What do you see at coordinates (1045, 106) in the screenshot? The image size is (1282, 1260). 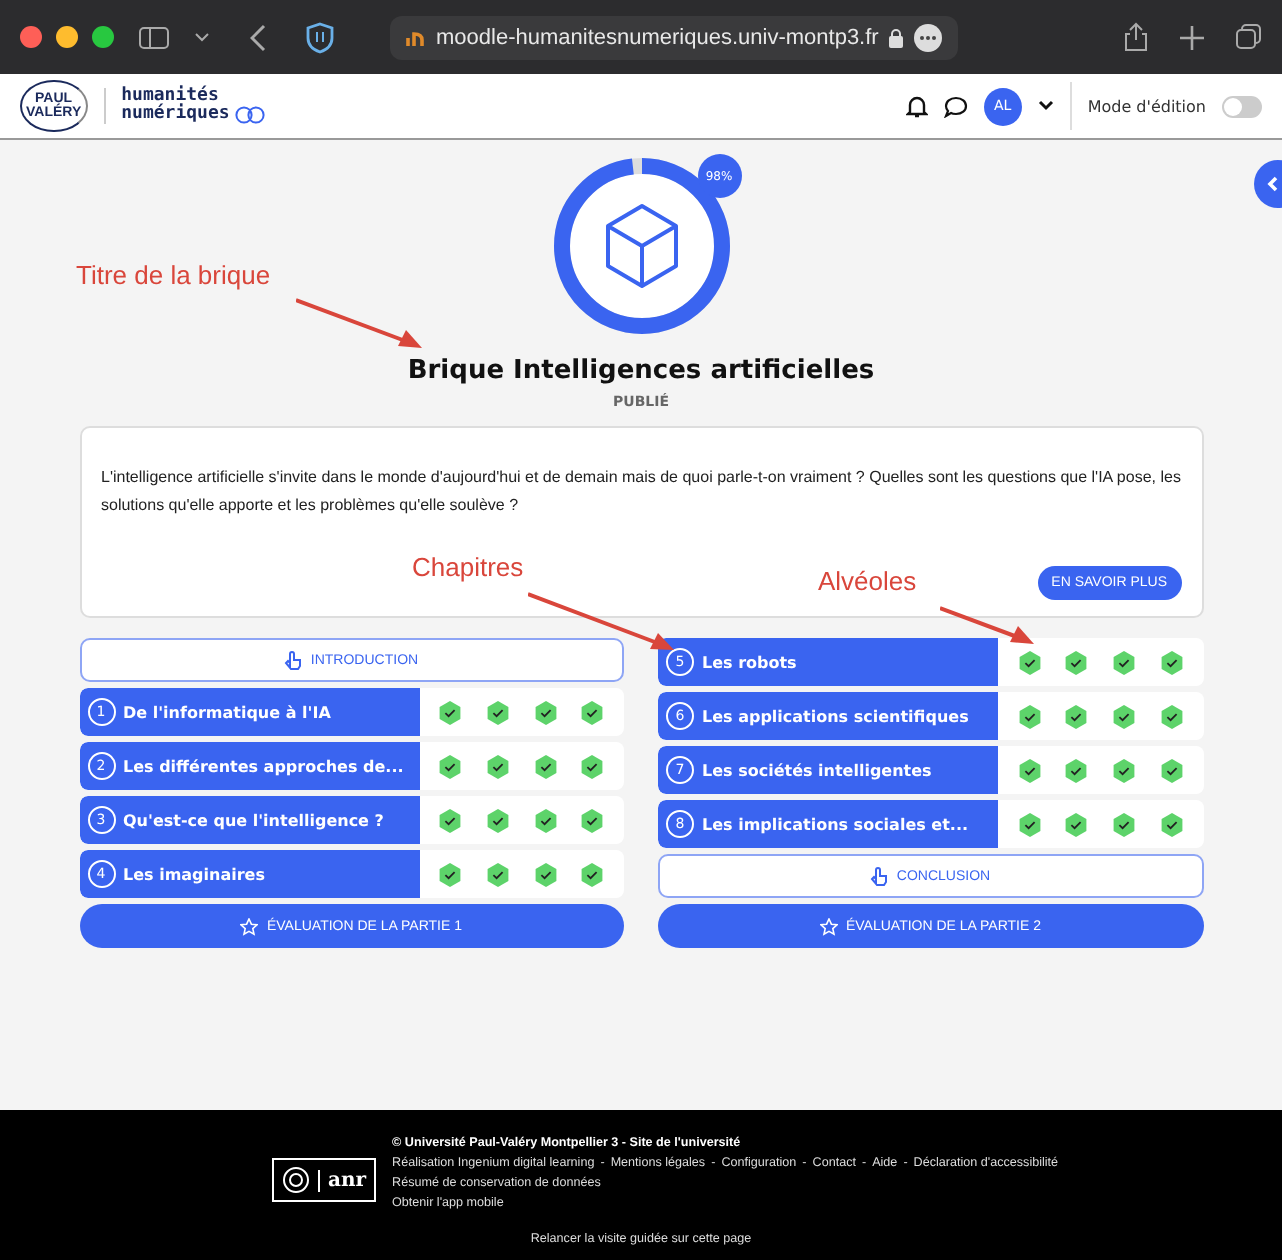 I see `chevron-down-icon` at bounding box center [1045, 106].